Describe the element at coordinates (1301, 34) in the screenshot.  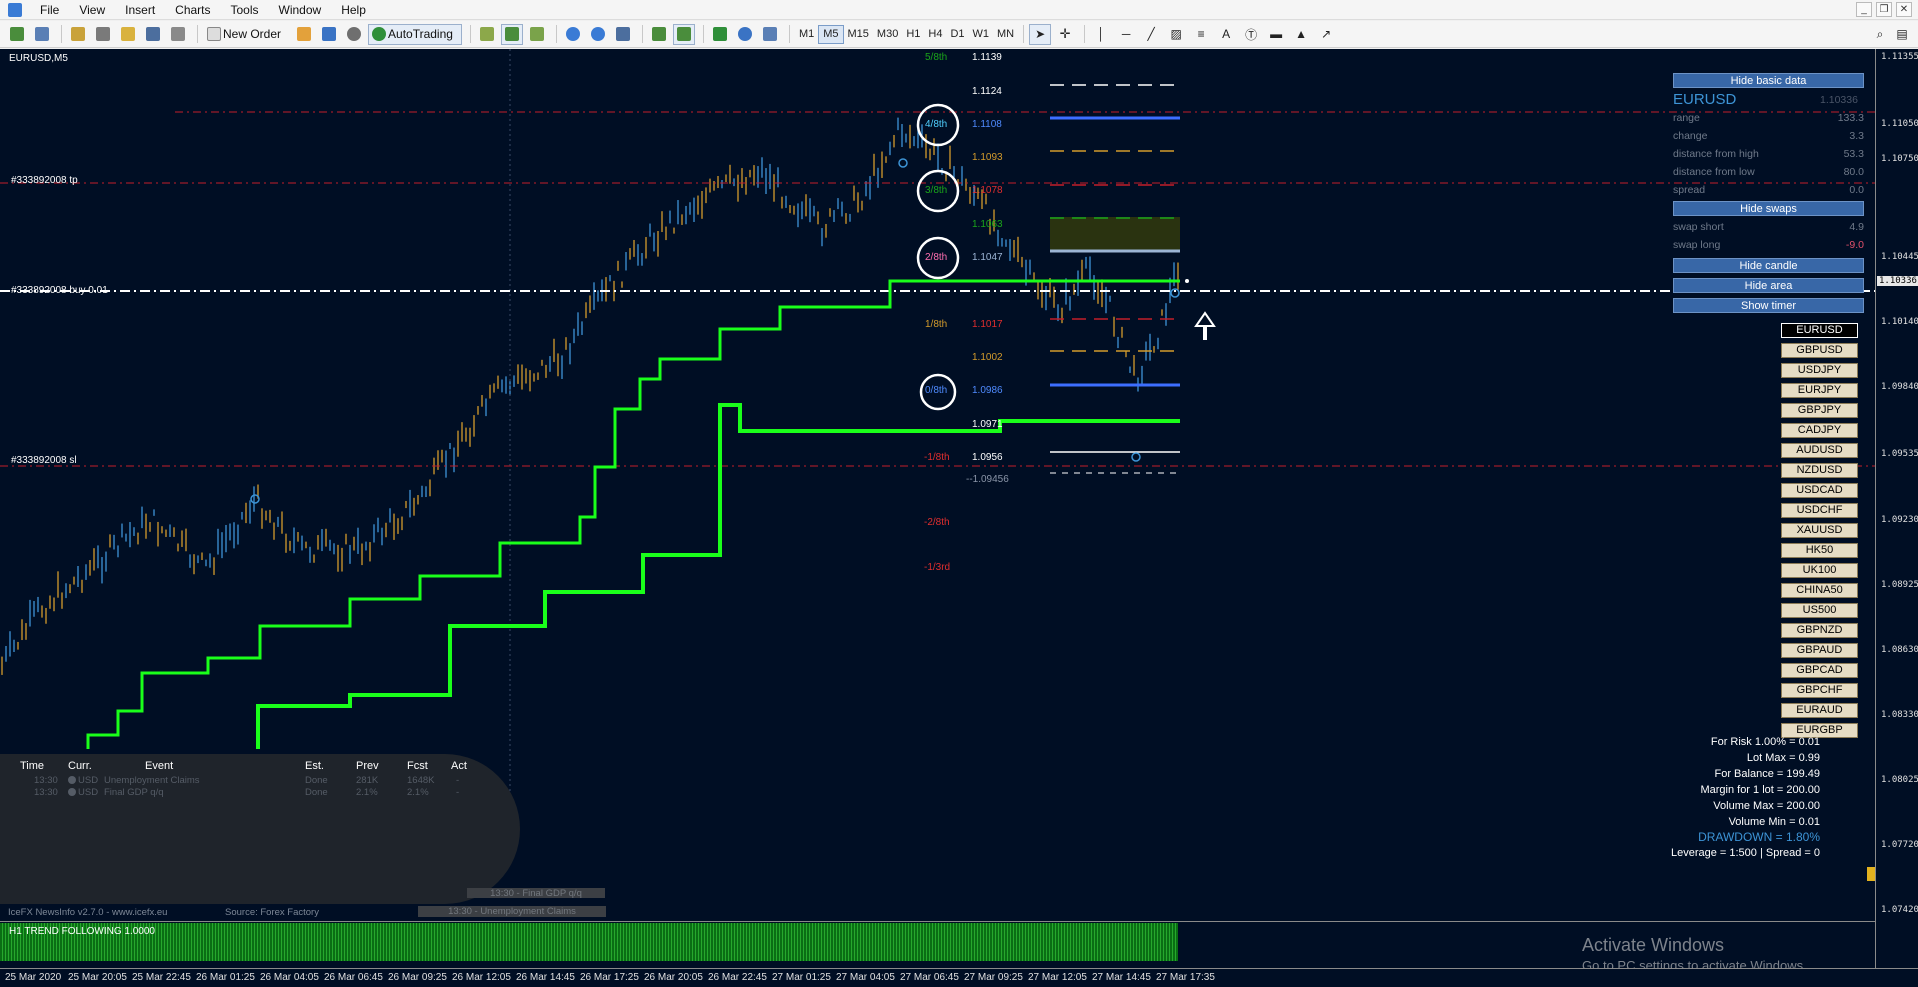
I see `triangle-button: ▲` at that location.